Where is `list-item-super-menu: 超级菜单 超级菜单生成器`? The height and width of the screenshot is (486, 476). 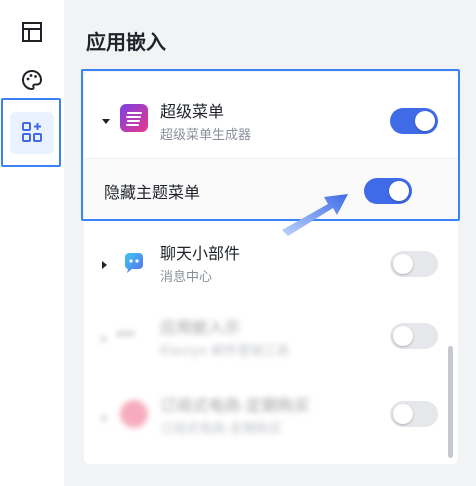 list-item-super-menu: 超级菜单 超级菜单生成器 is located at coordinates (271, 115).